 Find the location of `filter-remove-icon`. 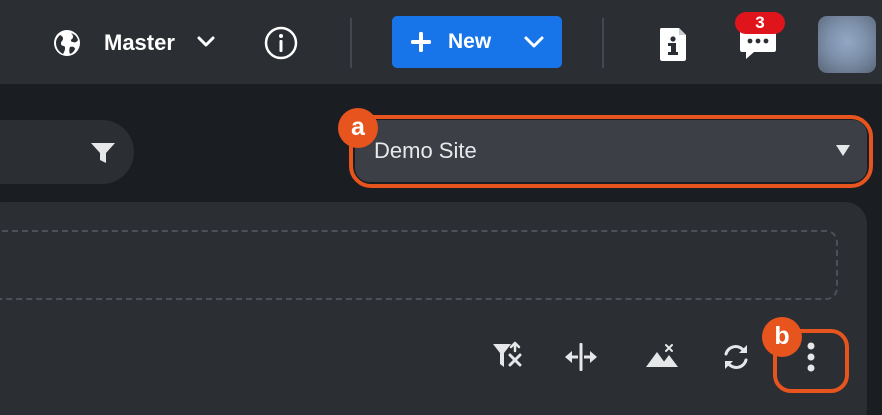

filter-remove-icon is located at coordinates (508, 357).